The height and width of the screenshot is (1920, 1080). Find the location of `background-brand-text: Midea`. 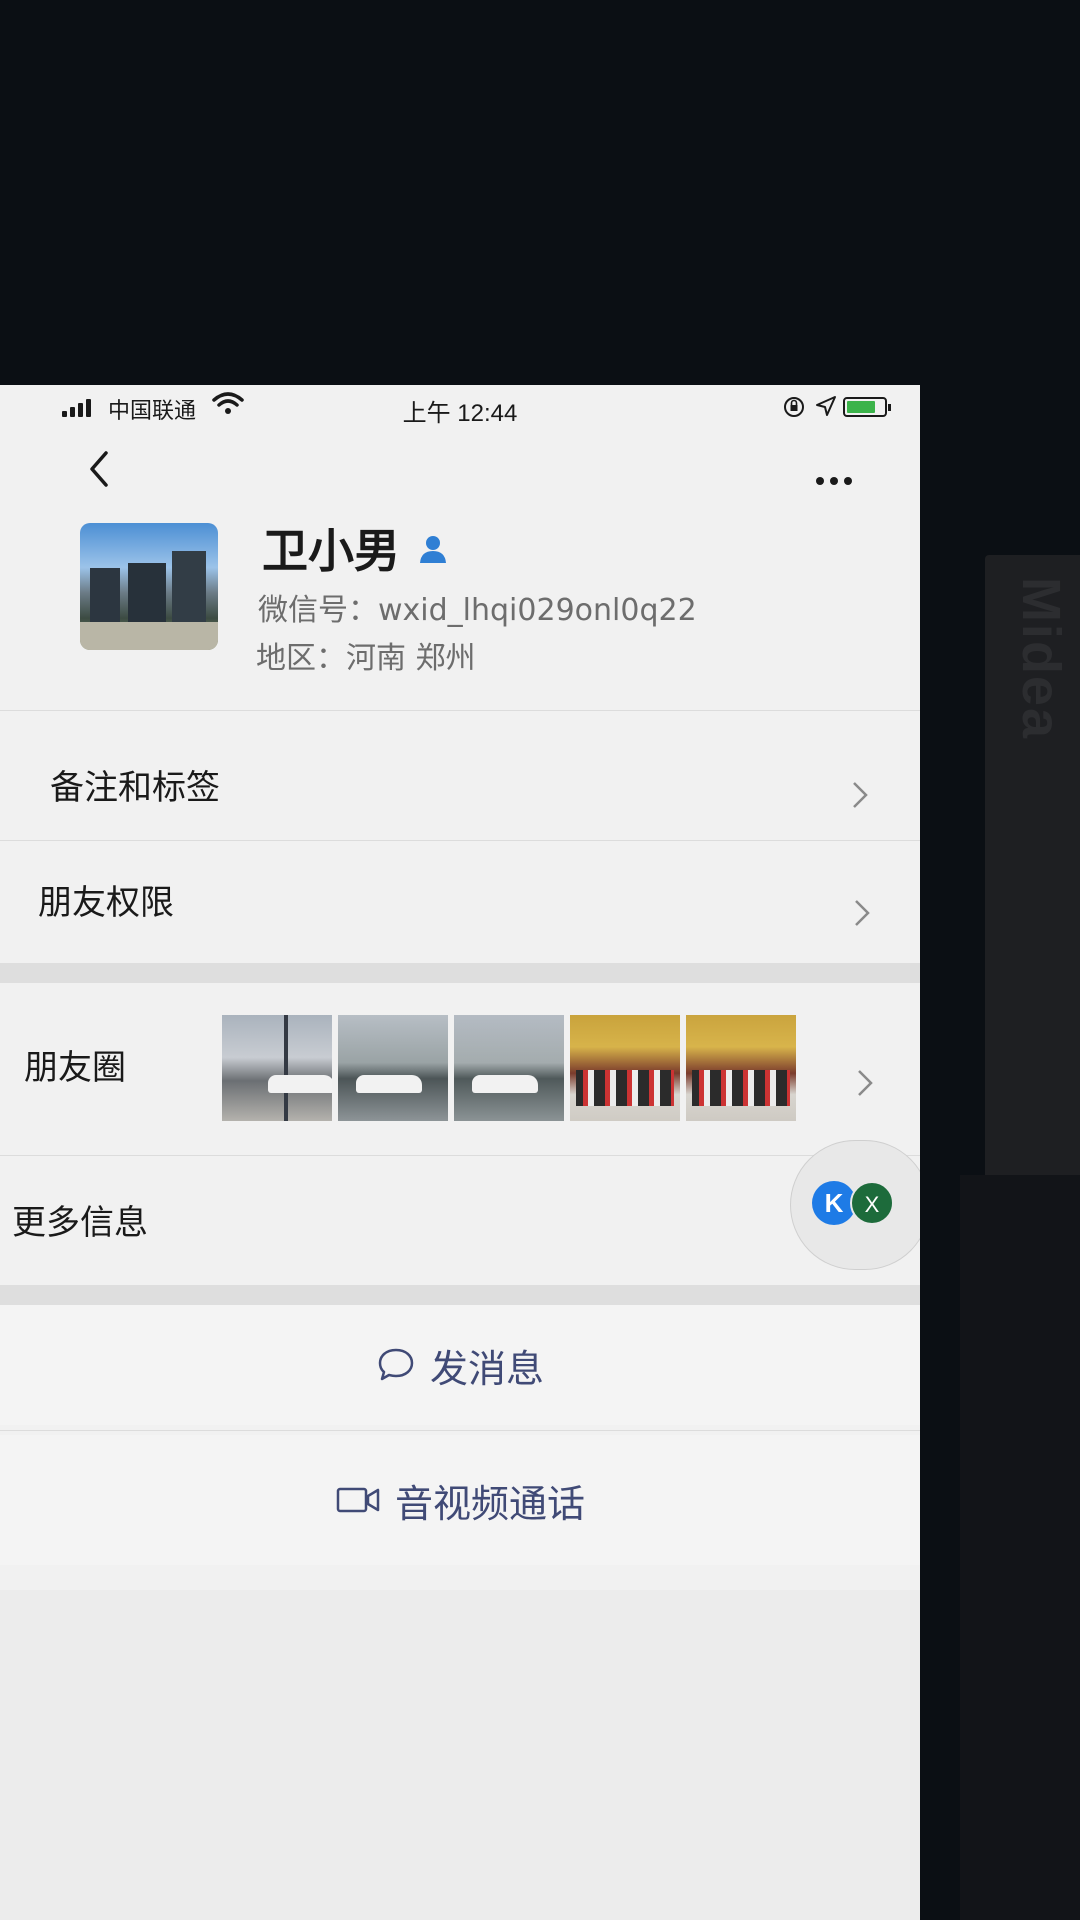

background-brand-text: Midea is located at coordinates (1041, 658).